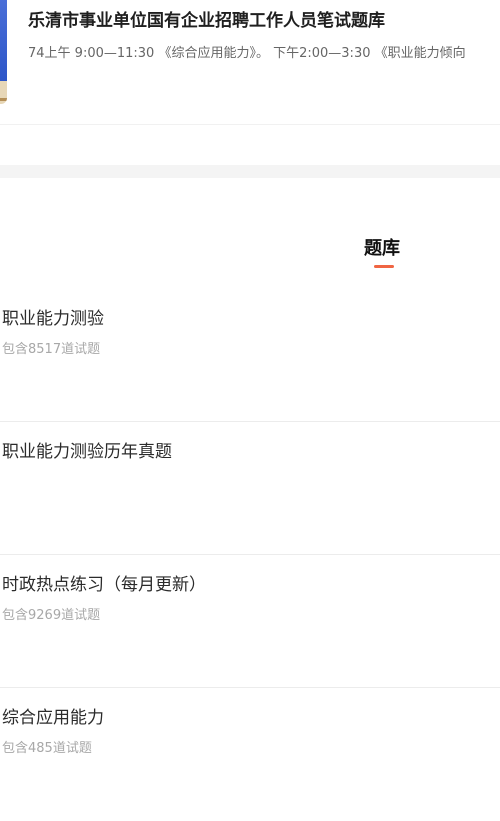 This screenshot has width=500, height=821. What do you see at coordinates (104, 585) in the screenshot?
I see `item-title: 时政热点练习（每月更新）` at bounding box center [104, 585].